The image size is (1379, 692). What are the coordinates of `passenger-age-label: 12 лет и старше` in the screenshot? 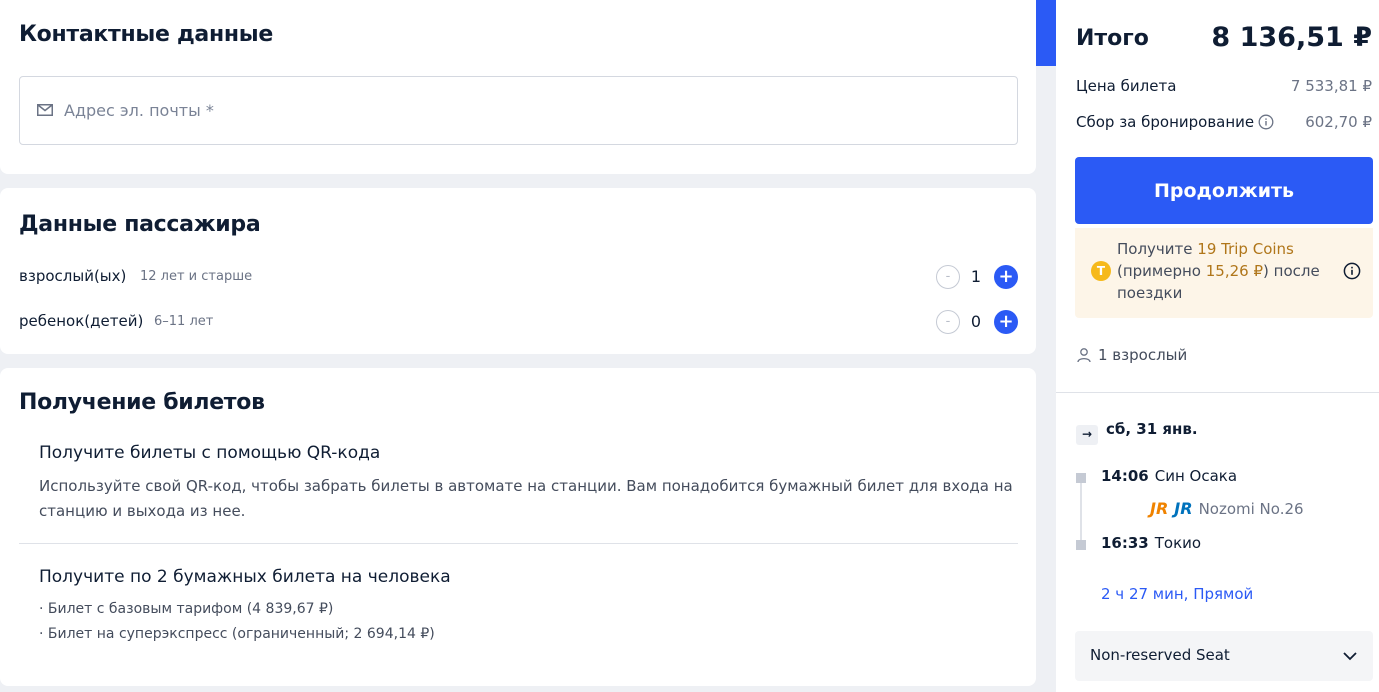 It's located at (196, 276).